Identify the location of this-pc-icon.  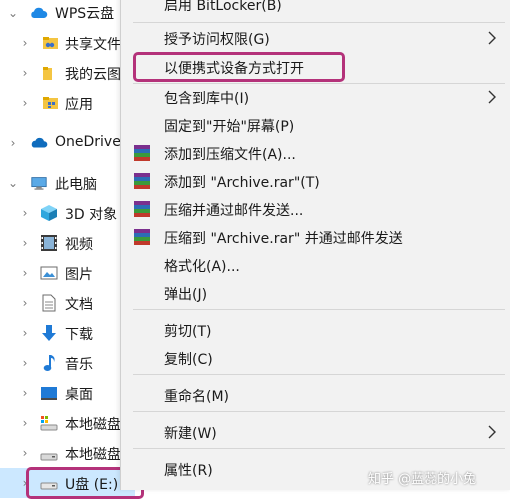
(39, 183).